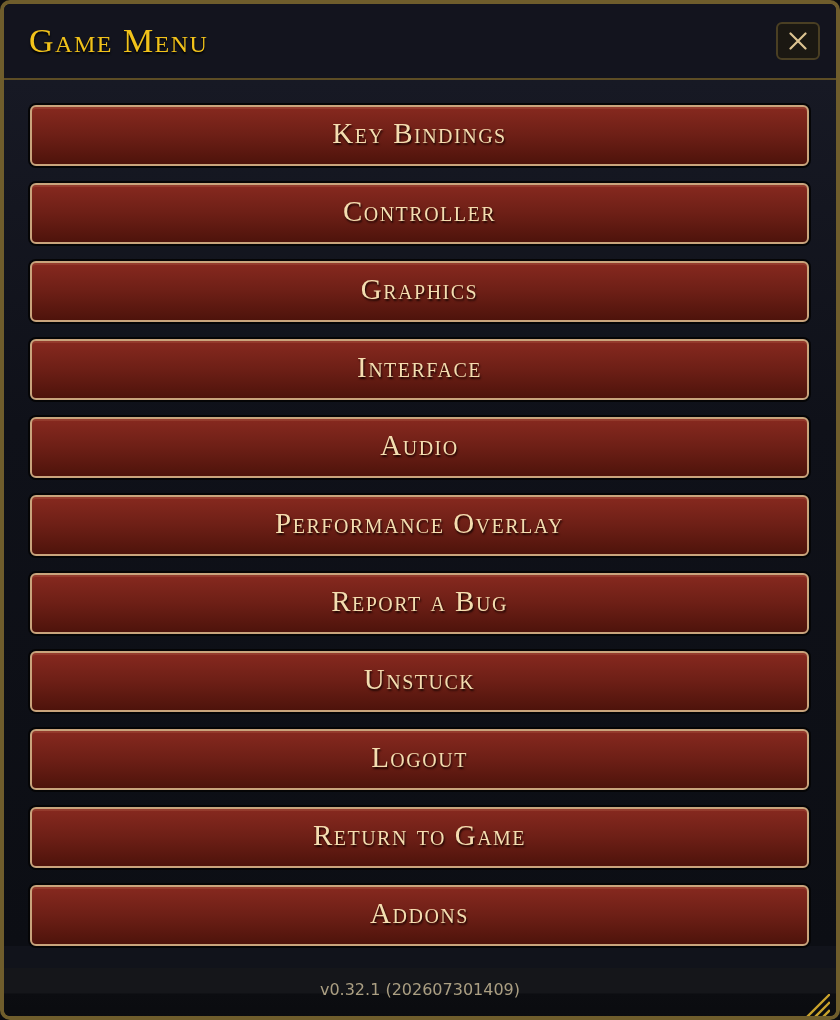 The image size is (840, 1020). What do you see at coordinates (419, 759) in the screenshot?
I see `menu-button: Logout` at bounding box center [419, 759].